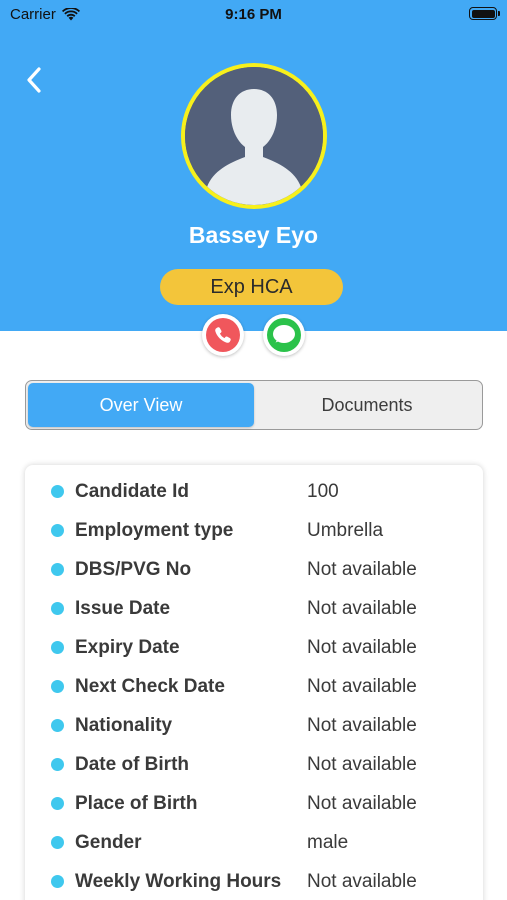 Image resolution: width=507 pixels, height=900 pixels. Describe the element at coordinates (328, 842) in the screenshot. I see `detail-value: male` at that location.